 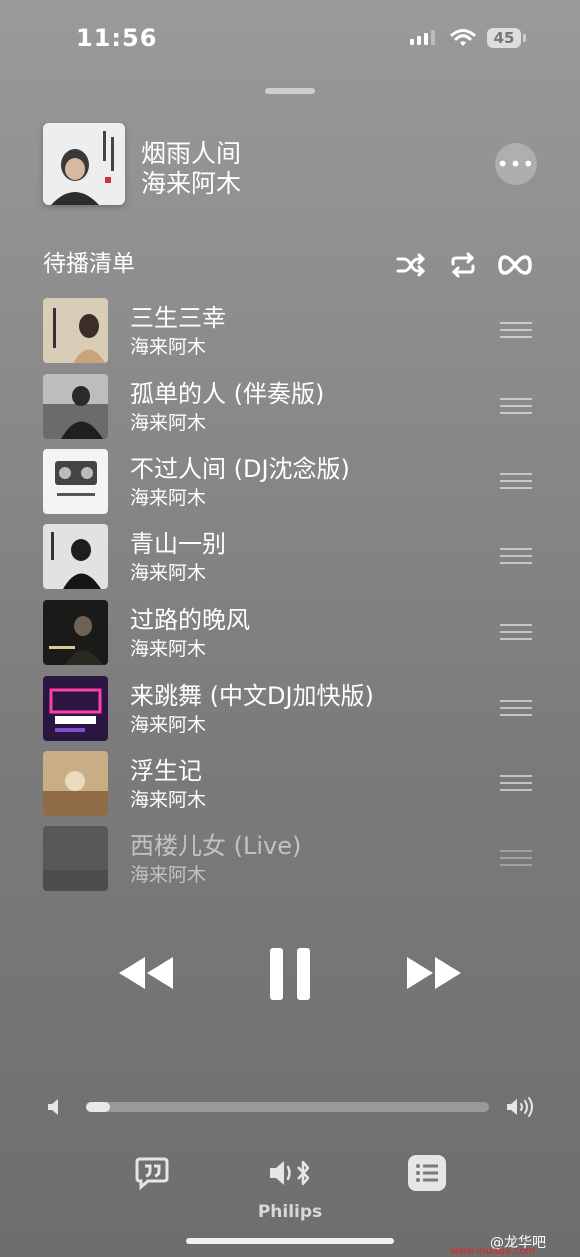 What do you see at coordinates (84, 164) in the screenshot?
I see `now-playing-artwork` at bounding box center [84, 164].